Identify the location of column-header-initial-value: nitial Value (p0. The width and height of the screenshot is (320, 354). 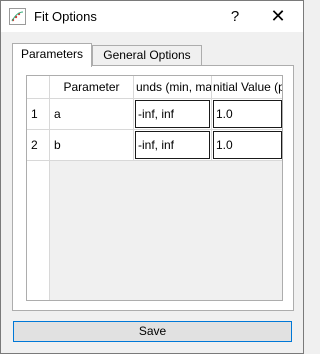
(247, 87).